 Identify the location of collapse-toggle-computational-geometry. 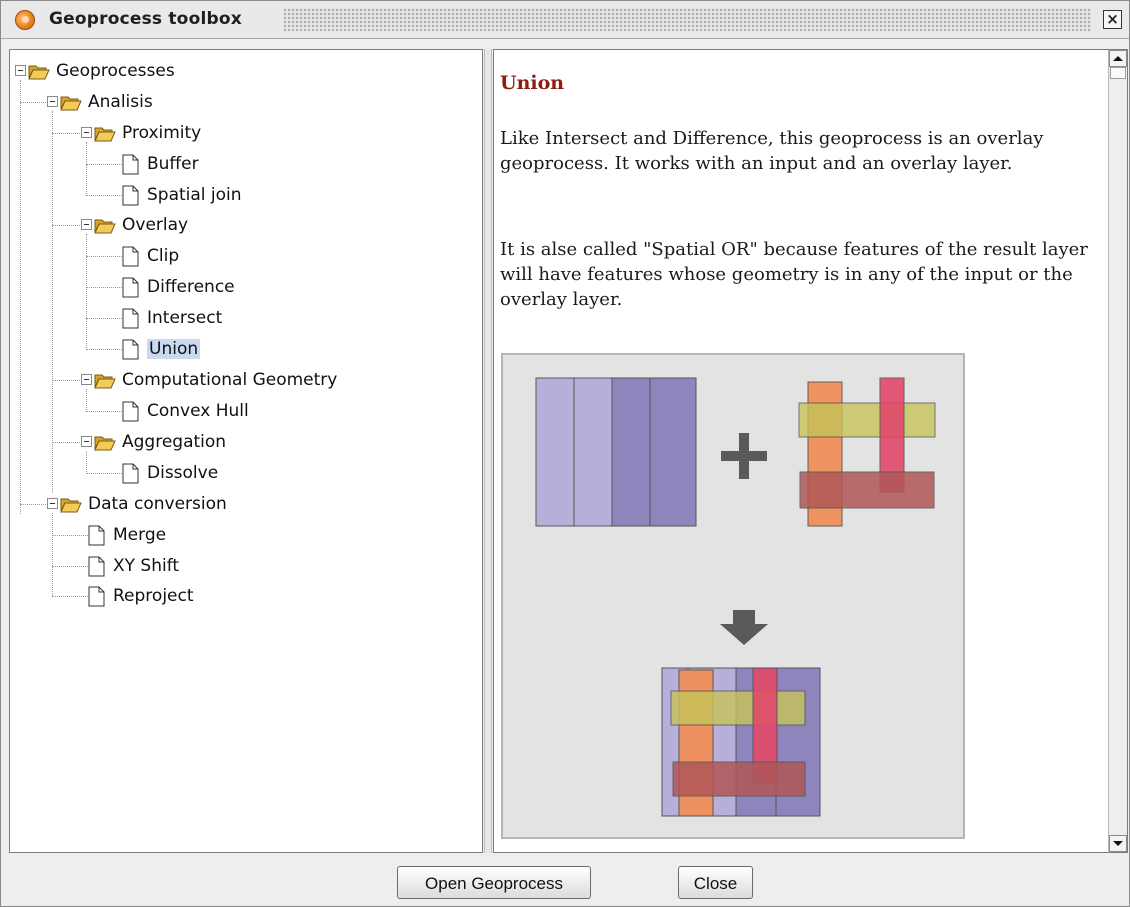
(86, 379).